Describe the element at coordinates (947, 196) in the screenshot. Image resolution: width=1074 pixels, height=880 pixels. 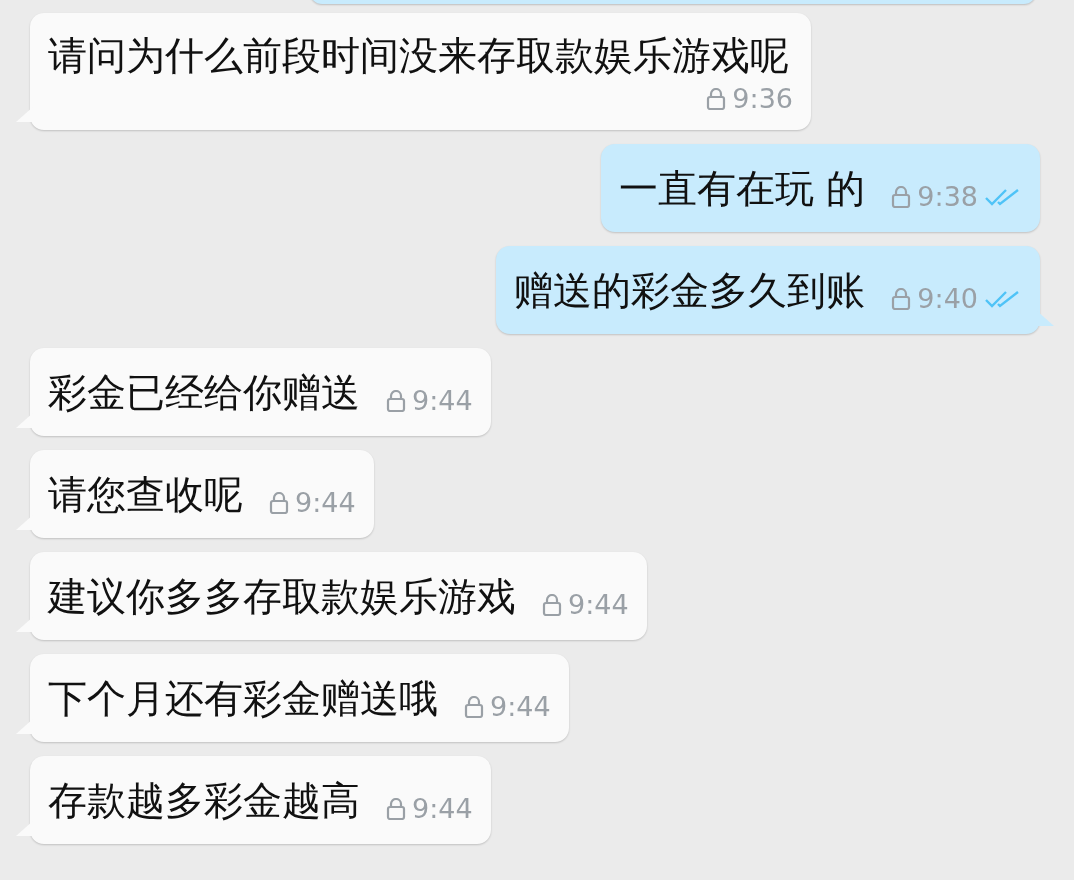
I see `message-time: 9:38` at that location.